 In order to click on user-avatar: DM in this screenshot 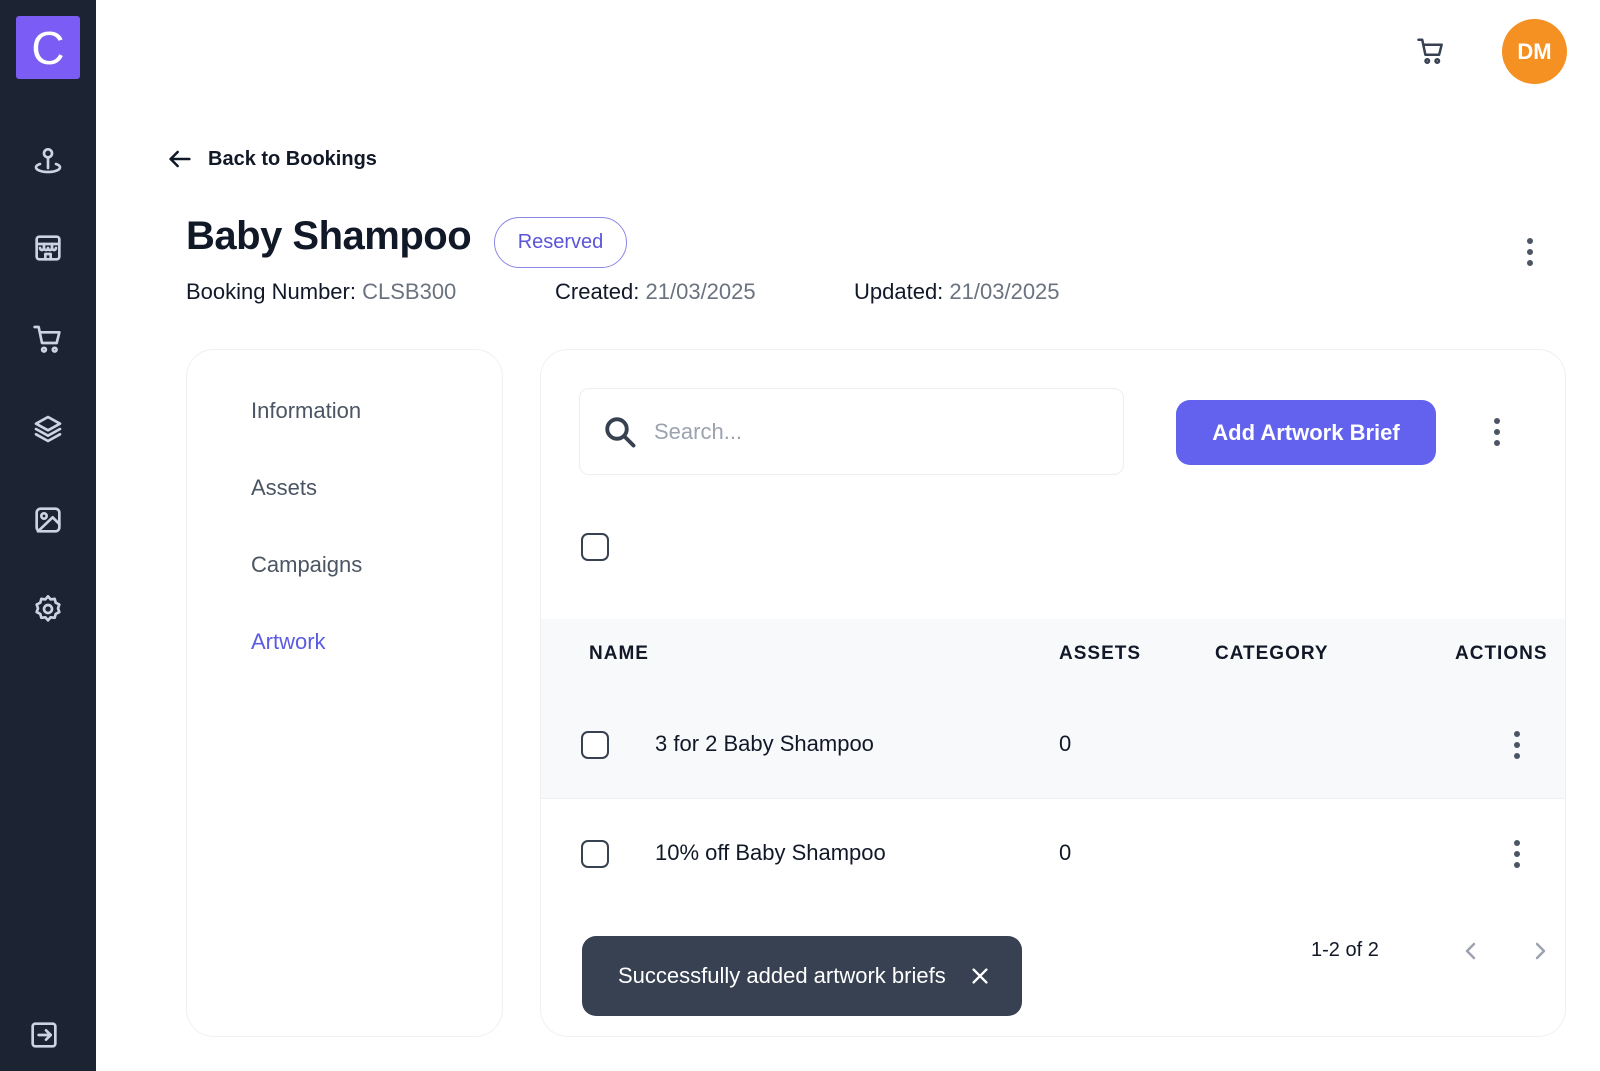, I will do `click(1534, 51)`.